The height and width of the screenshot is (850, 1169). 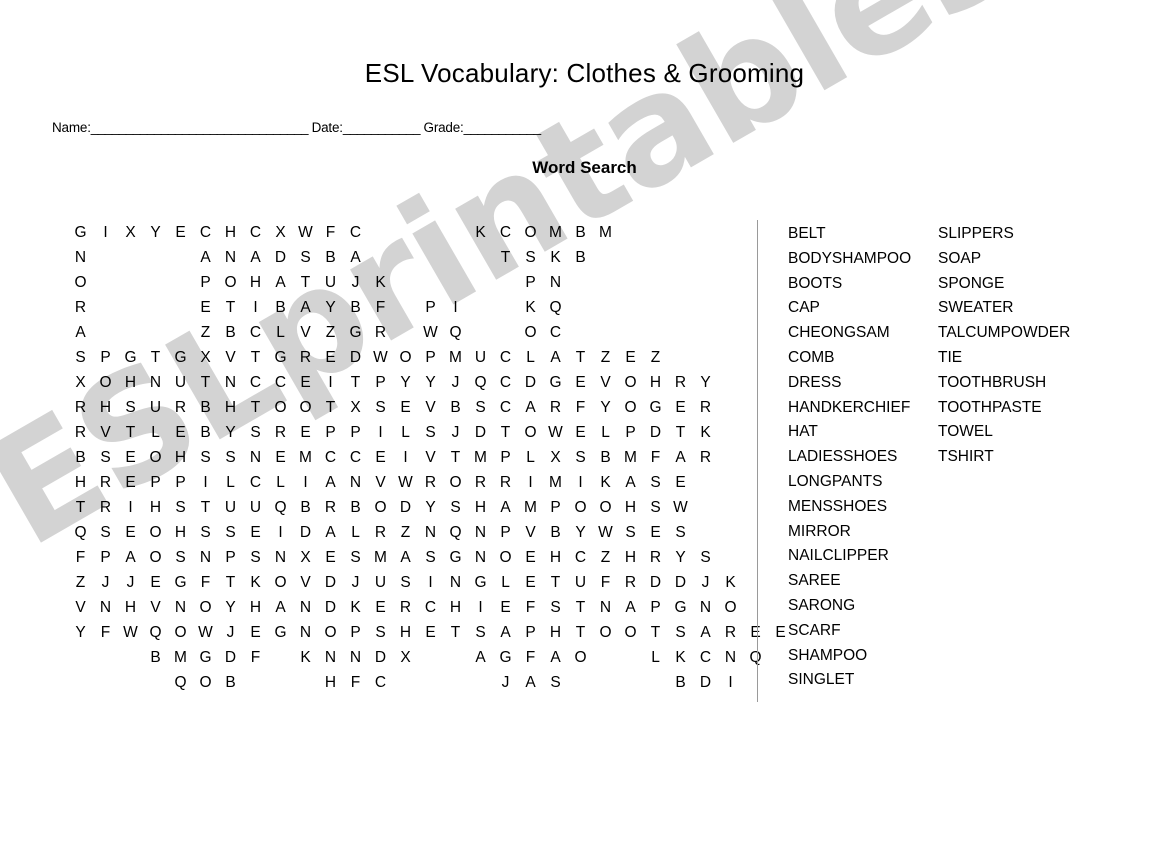 What do you see at coordinates (382, 127) in the screenshot?
I see `date-blank: ___________` at bounding box center [382, 127].